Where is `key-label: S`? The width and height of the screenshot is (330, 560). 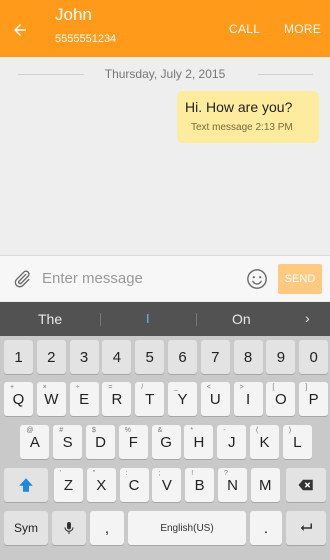 key-label: S is located at coordinates (67, 442).